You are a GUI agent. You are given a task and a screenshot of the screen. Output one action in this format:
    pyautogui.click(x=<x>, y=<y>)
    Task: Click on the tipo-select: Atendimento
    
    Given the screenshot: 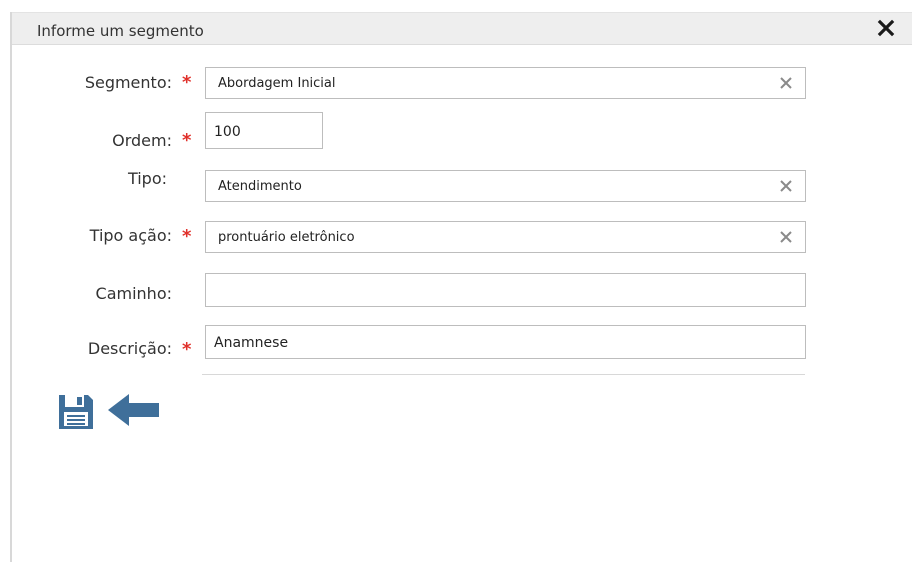 What is the action you would take?
    pyautogui.click(x=505, y=186)
    